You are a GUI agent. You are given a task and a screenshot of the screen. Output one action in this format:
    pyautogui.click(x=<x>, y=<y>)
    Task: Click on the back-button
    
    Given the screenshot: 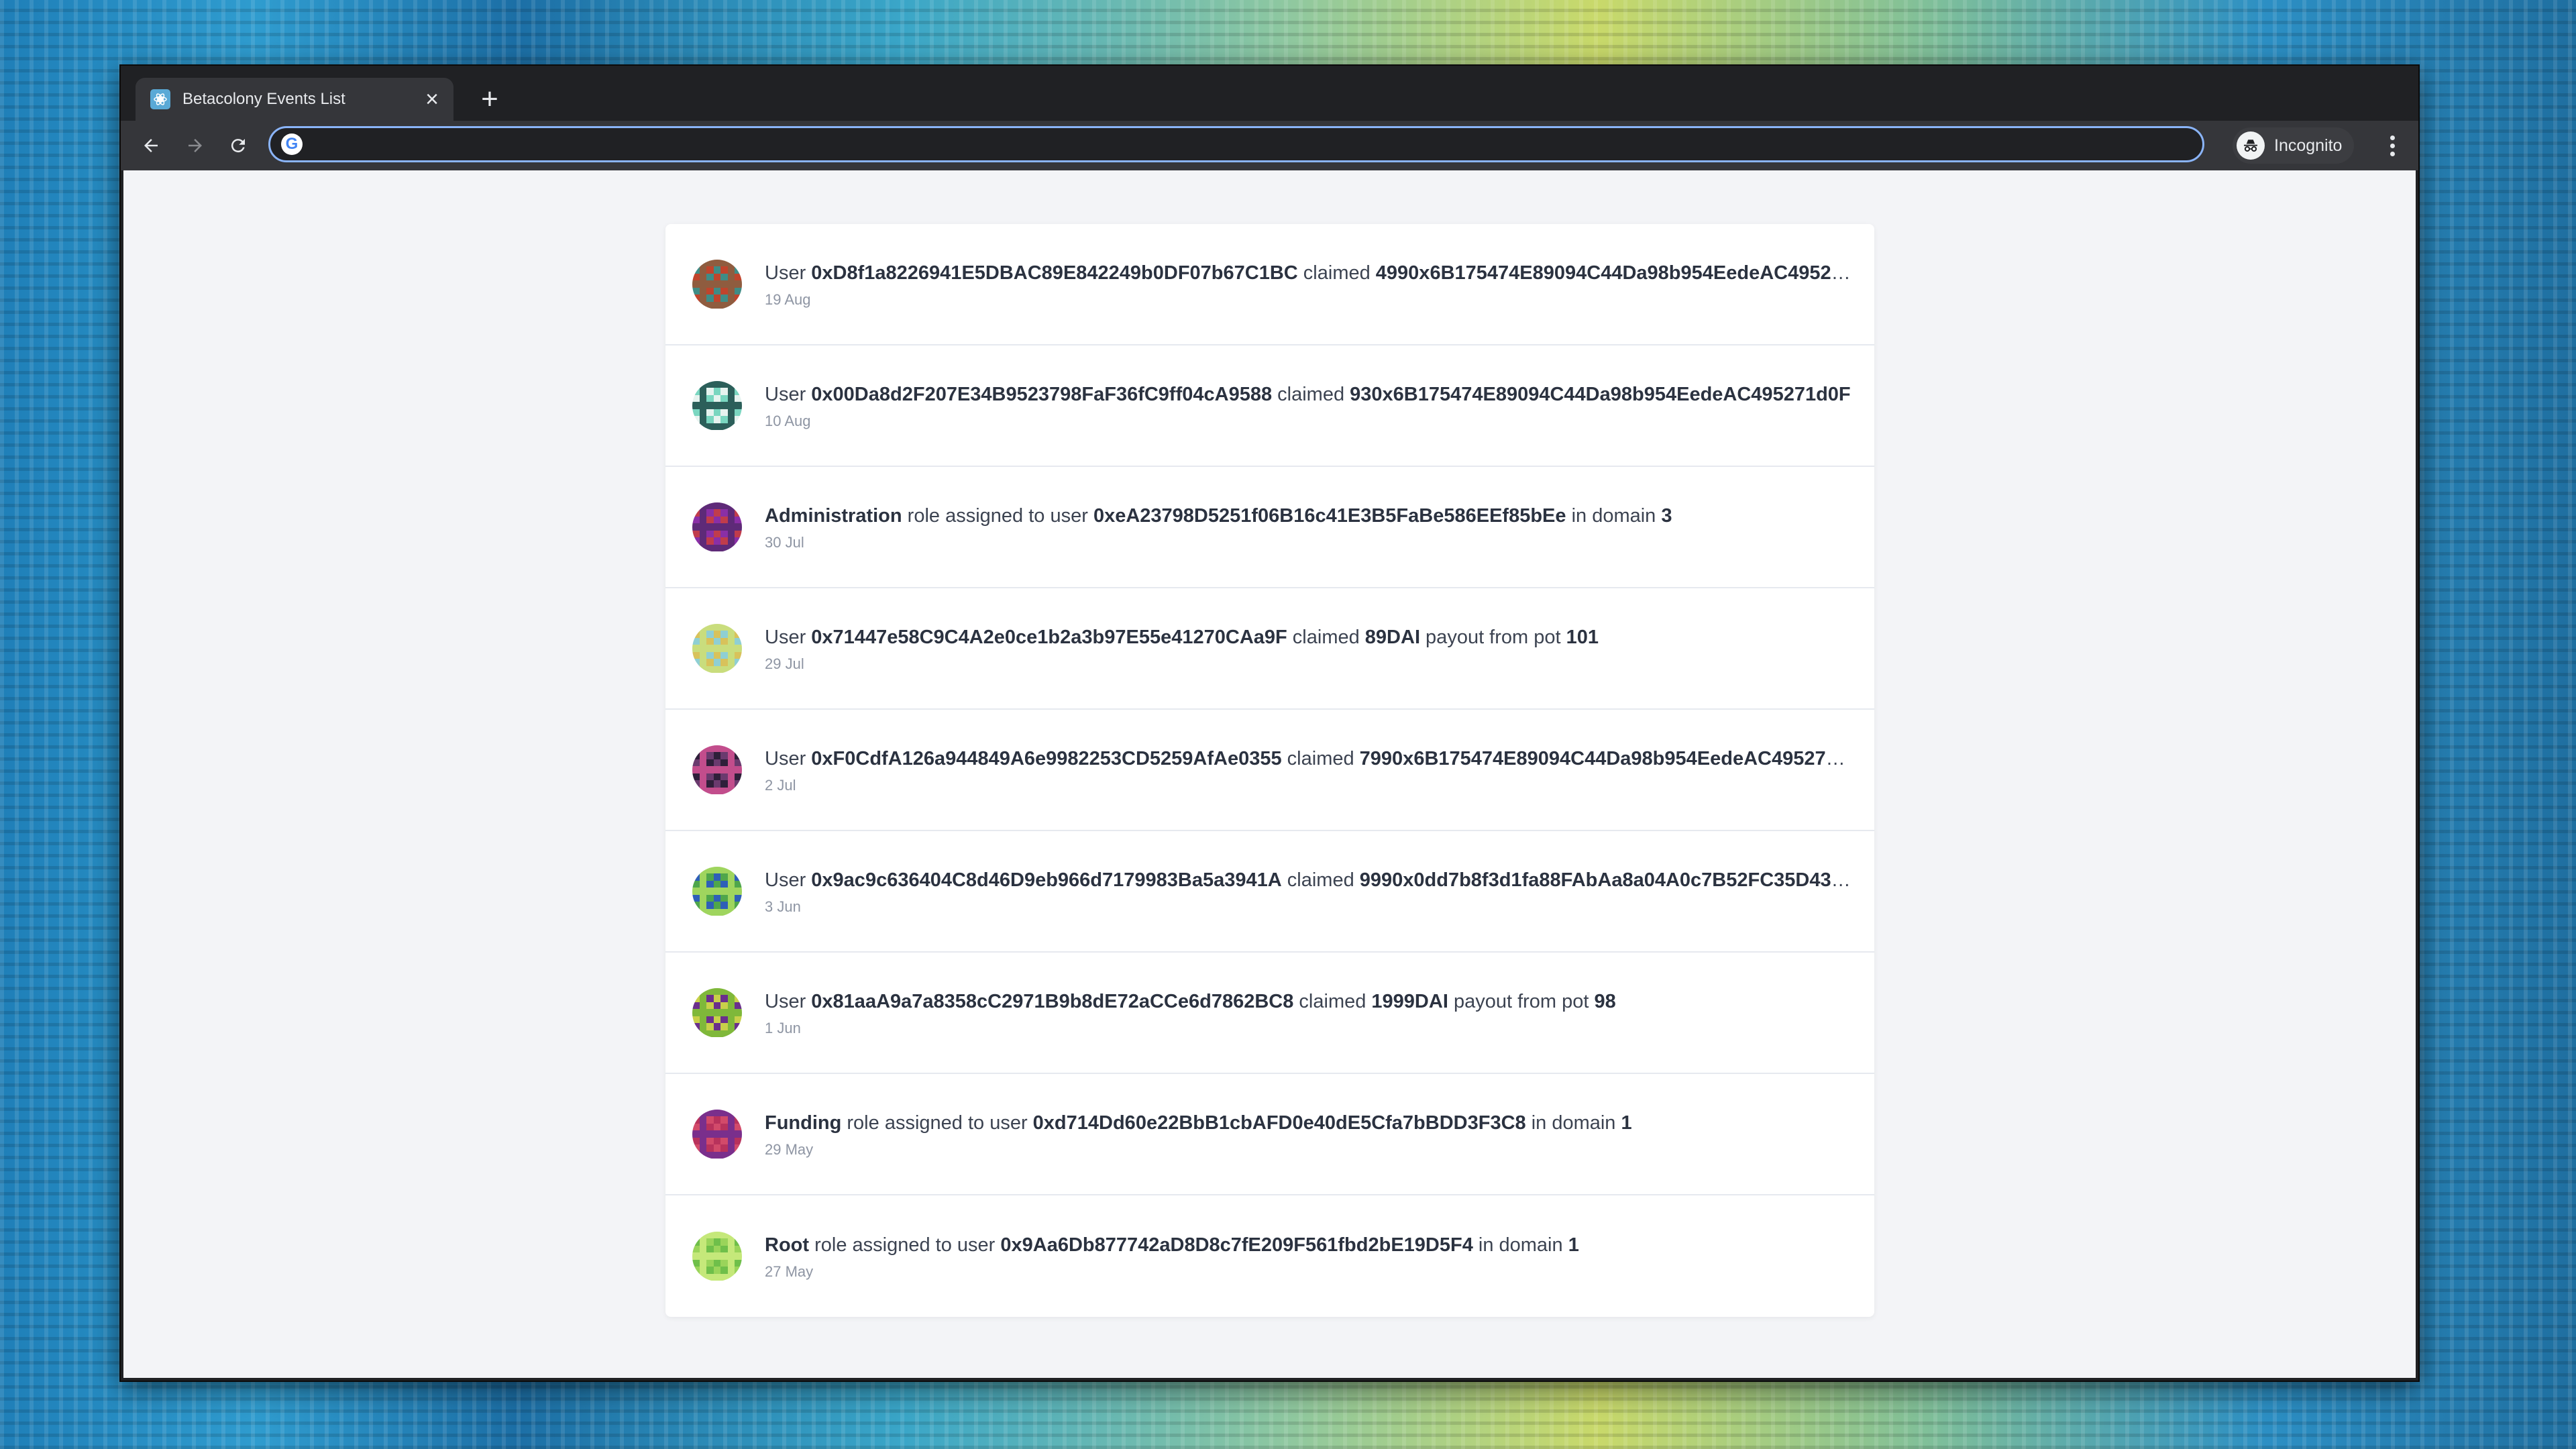 What is the action you would take?
    pyautogui.click(x=151, y=145)
    